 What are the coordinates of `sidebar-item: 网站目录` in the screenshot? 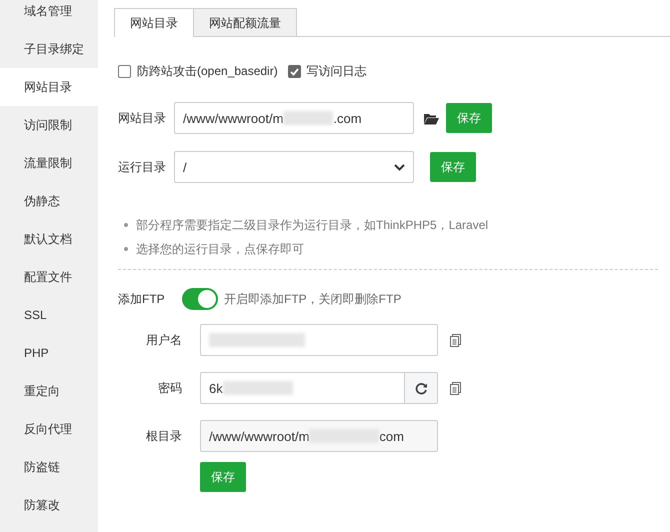 It's located at (49, 87).